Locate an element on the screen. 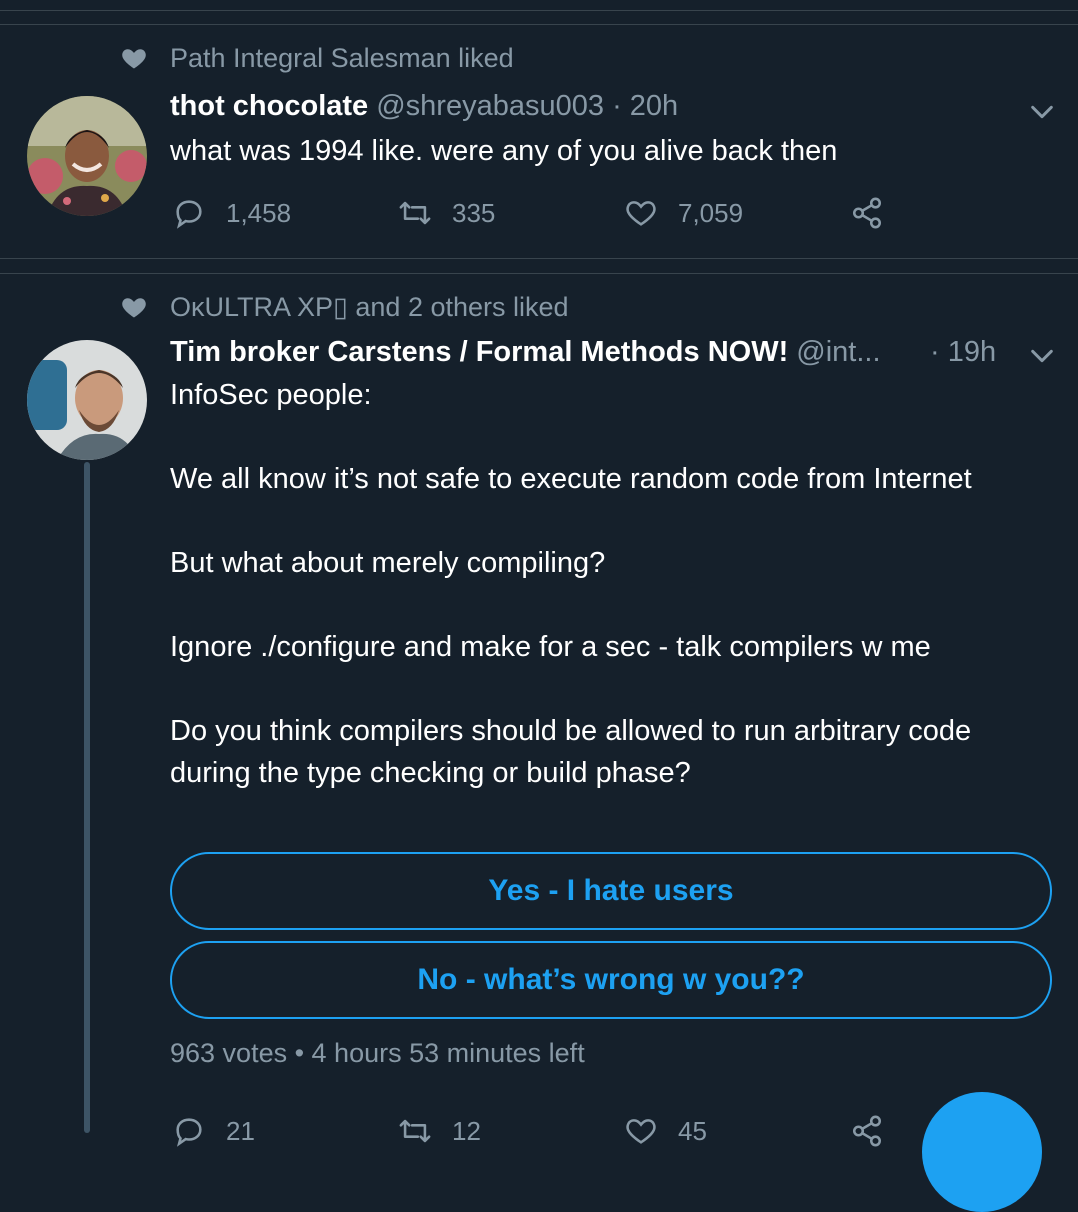 This screenshot has height=1212, width=1078. retweet-button: 12 is located at coordinates (439, 1131).